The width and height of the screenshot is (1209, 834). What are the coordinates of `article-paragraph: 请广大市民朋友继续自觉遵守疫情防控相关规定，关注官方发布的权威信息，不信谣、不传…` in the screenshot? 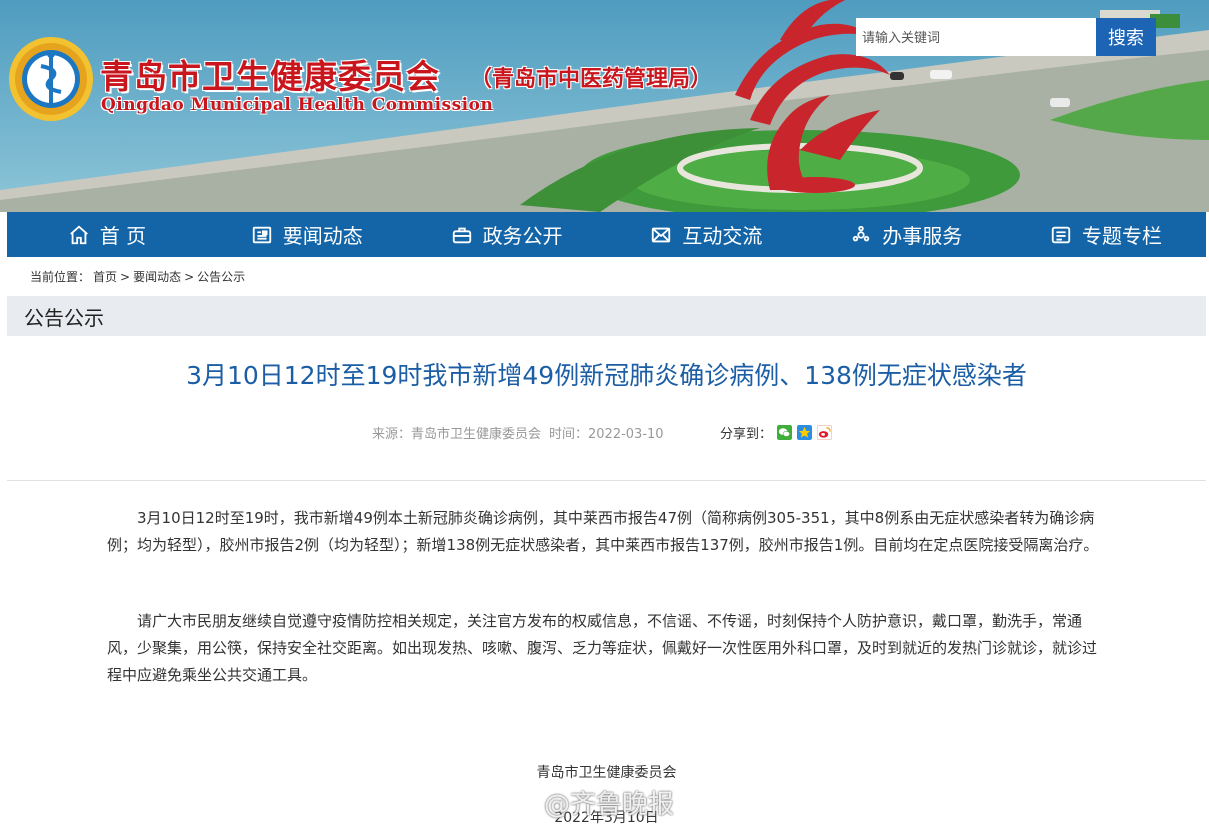 It's located at (602, 648).